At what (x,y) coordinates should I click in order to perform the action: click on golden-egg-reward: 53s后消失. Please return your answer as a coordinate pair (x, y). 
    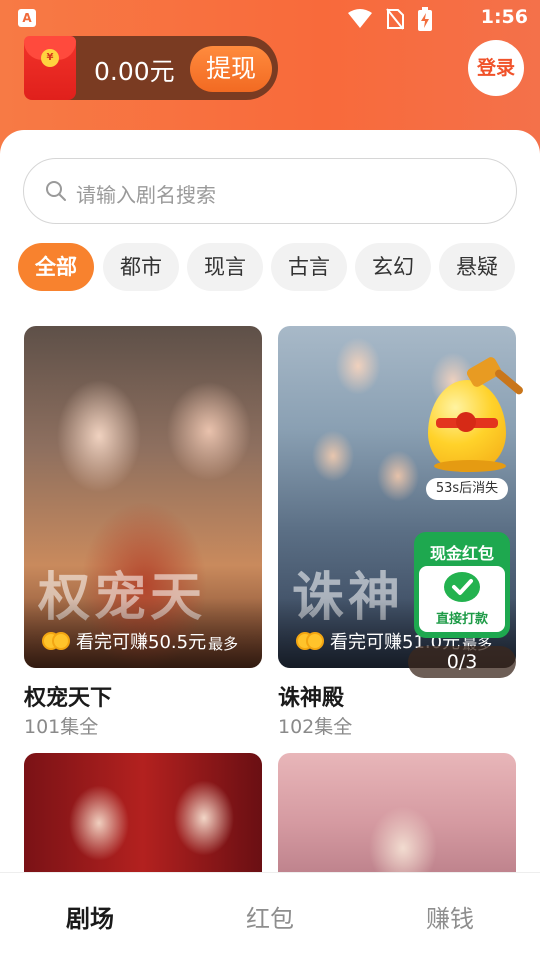
    Looking at the image, I should click on (474, 427).